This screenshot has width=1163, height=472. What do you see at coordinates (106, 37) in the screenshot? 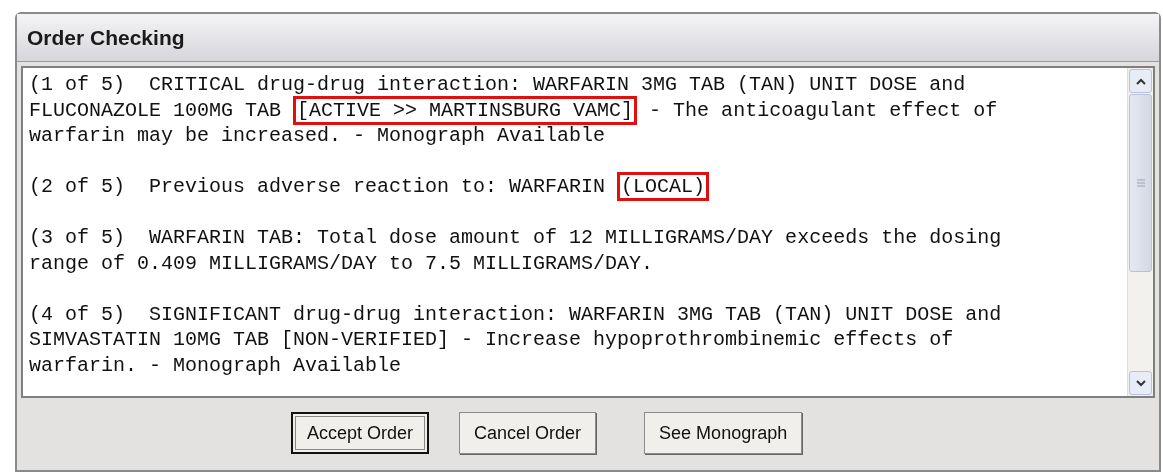
I see `window-title: Order Checking` at bounding box center [106, 37].